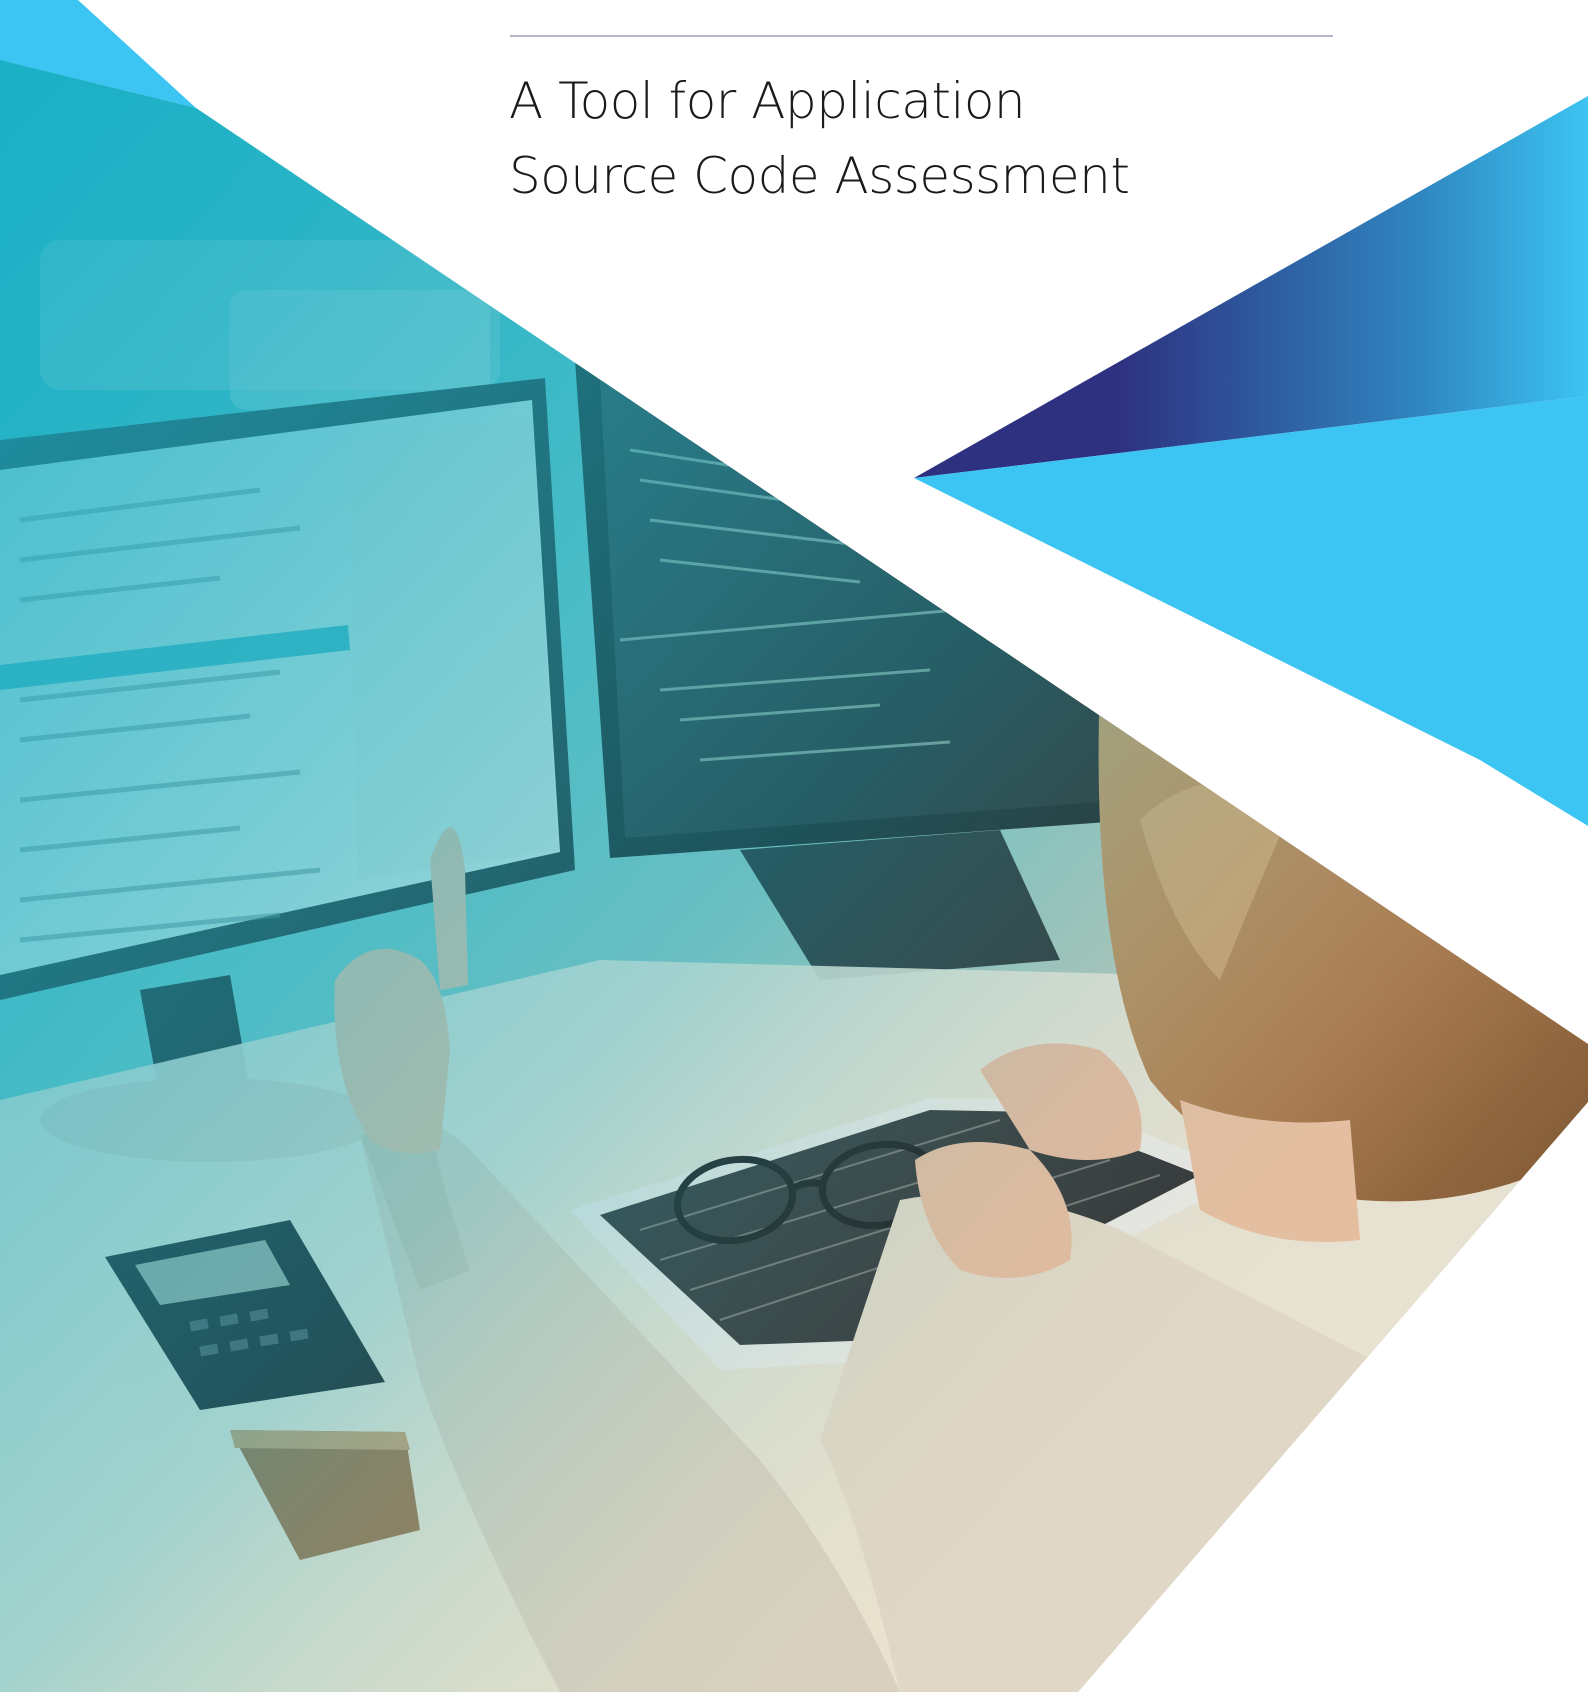 The width and height of the screenshot is (1588, 1692). Describe the element at coordinates (819, 176) in the screenshot. I see `subtitle-line-2: Source Code Assessment` at that location.